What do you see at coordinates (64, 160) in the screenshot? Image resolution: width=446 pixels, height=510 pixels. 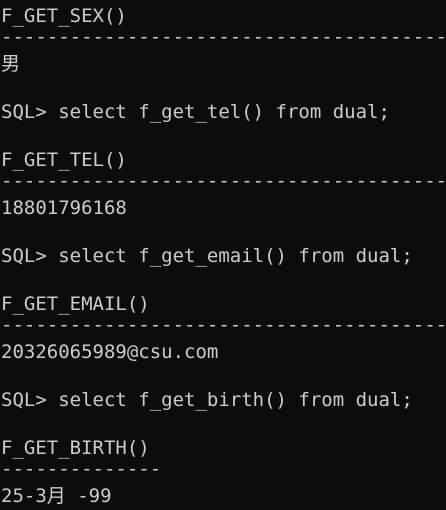 I see `column-header-tel: F_GET_TEL()` at bounding box center [64, 160].